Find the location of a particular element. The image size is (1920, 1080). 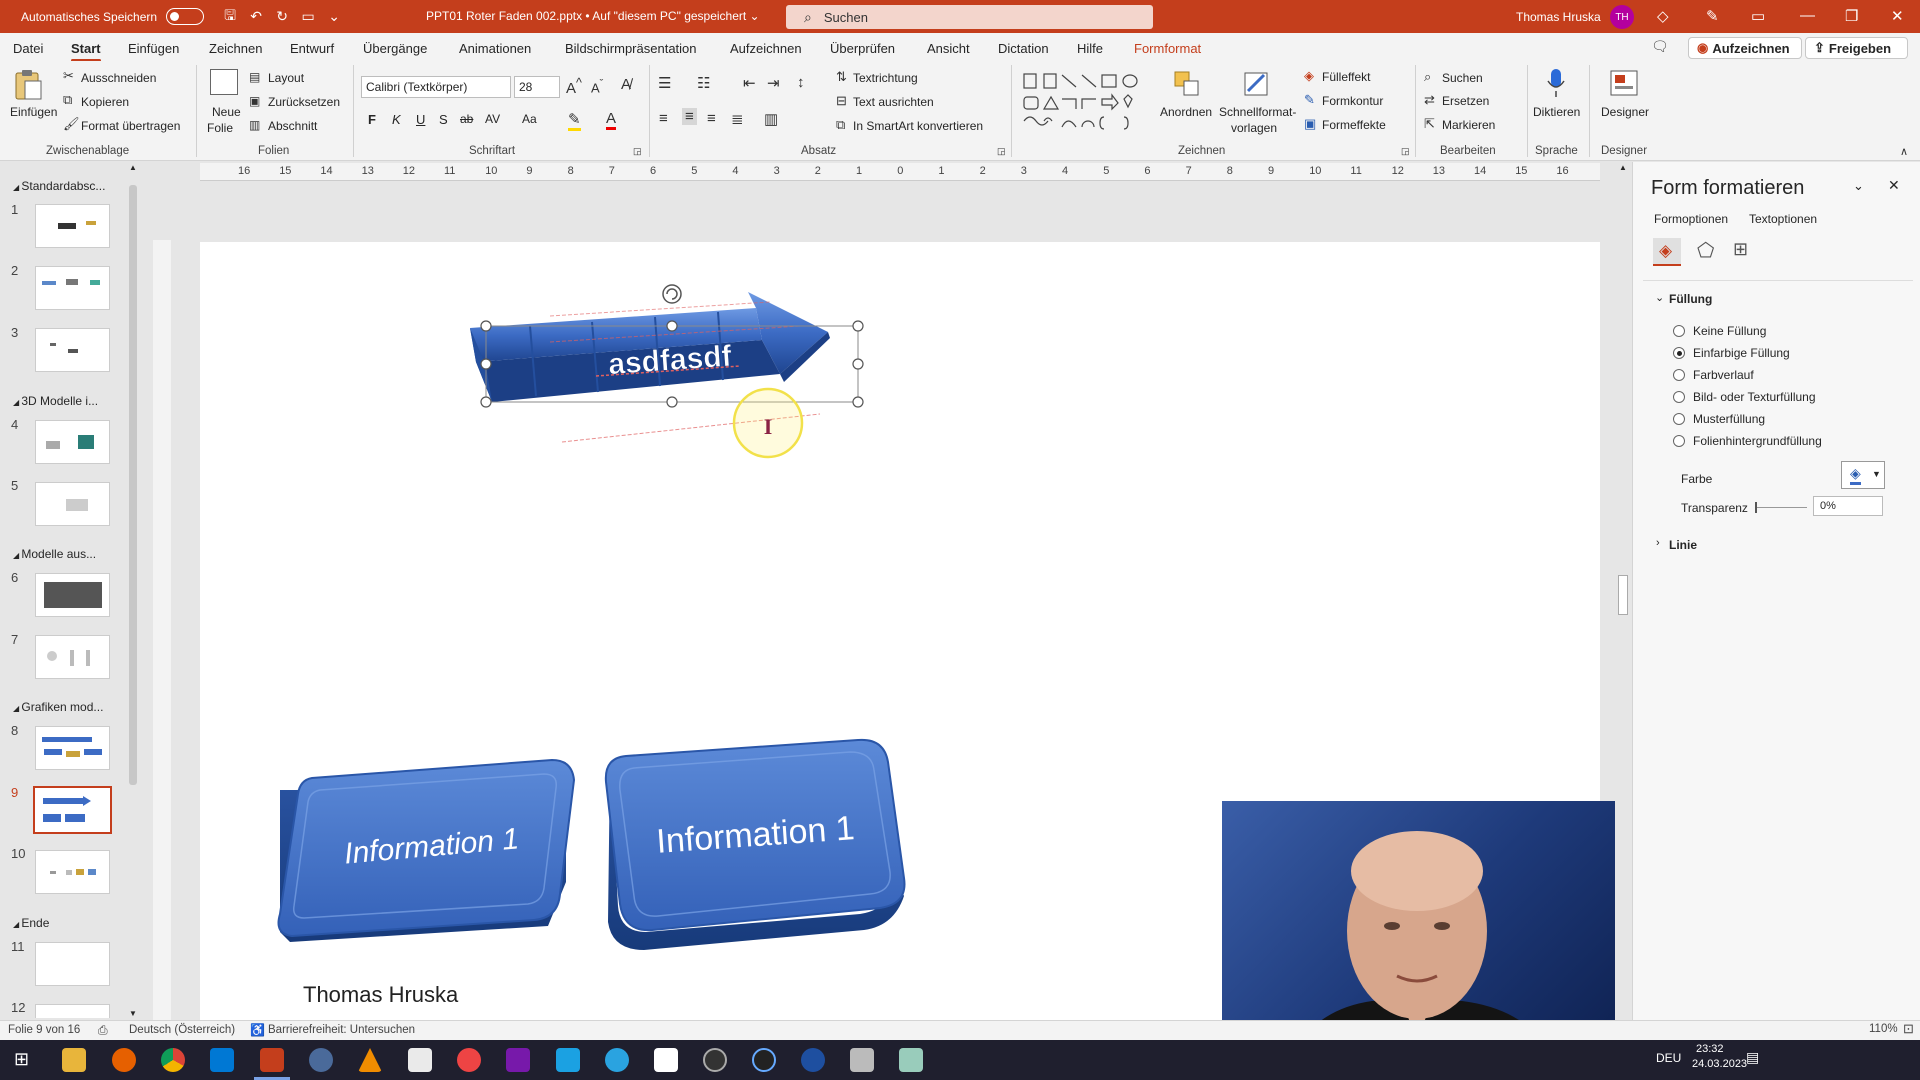

format-painter-button: Format übertragen is located at coordinates (130, 126).